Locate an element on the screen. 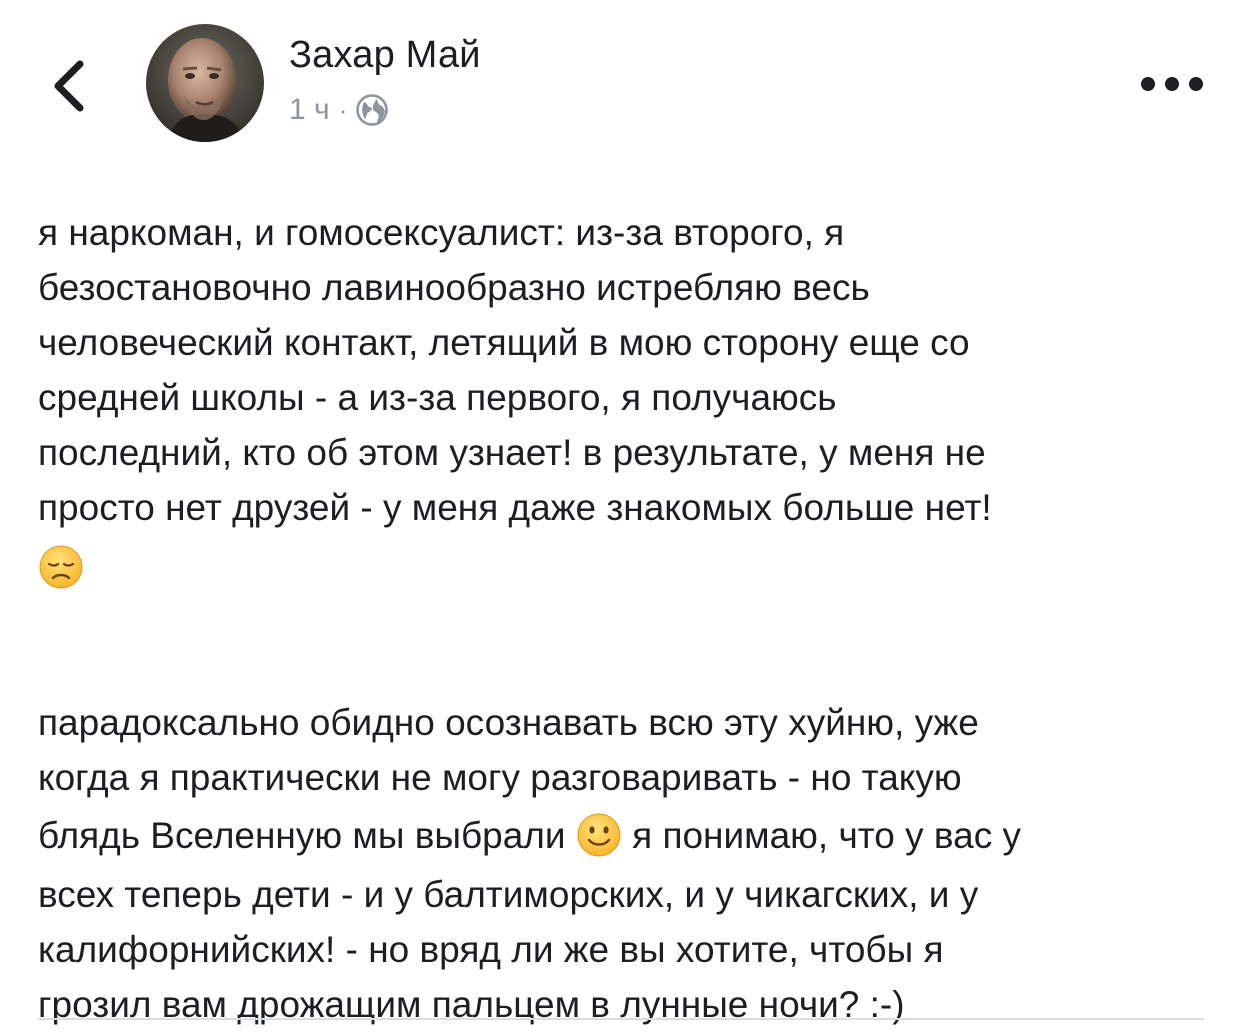  author-avatar is located at coordinates (205, 83).